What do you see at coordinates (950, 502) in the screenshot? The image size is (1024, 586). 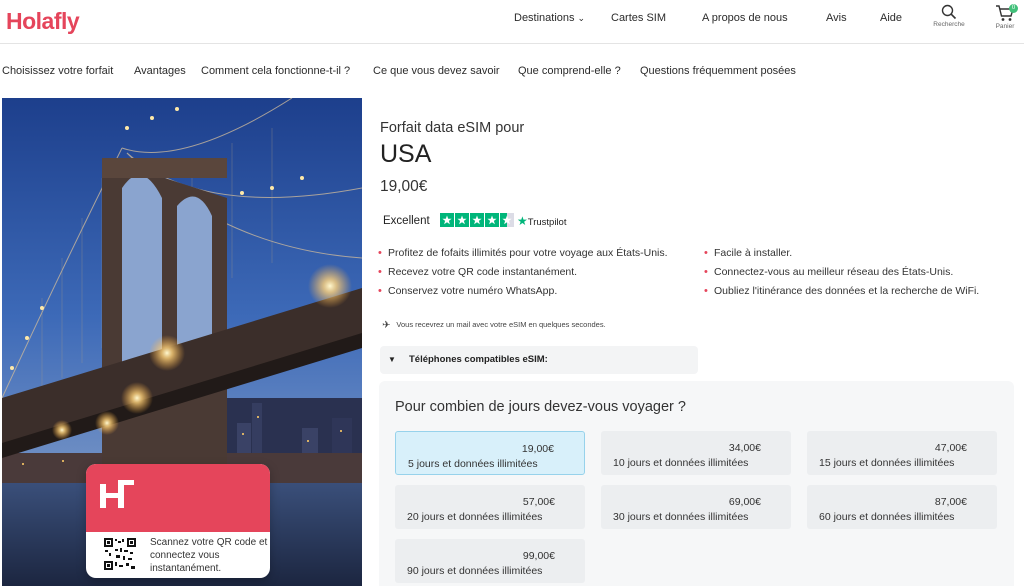 I see `plan-price: 87,00€` at bounding box center [950, 502].